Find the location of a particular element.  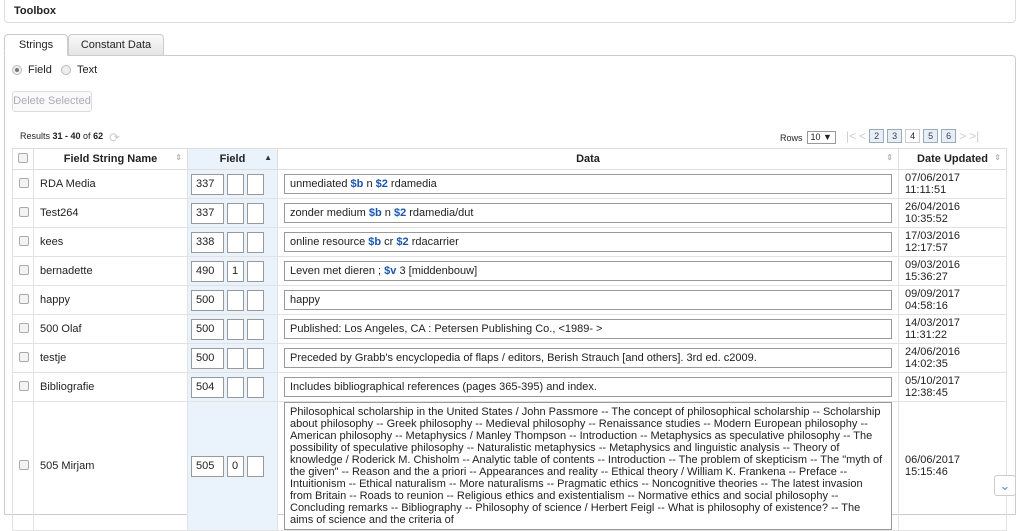

scroll-down-button: ⌄ is located at coordinates (1005, 485).